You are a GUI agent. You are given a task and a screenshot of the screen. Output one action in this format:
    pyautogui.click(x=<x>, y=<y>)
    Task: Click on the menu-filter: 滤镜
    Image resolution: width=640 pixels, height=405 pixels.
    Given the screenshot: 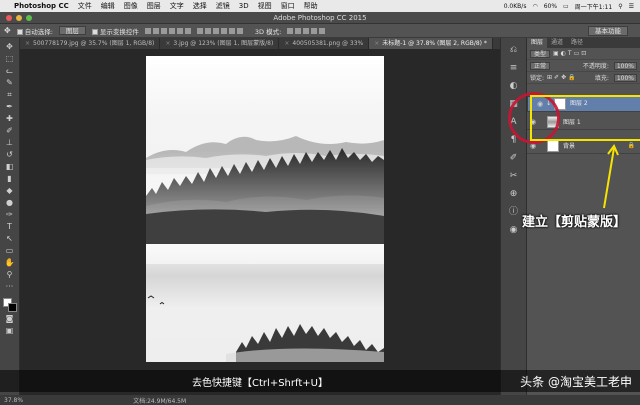 What is the action you would take?
    pyautogui.click(x=223, y=6)
    